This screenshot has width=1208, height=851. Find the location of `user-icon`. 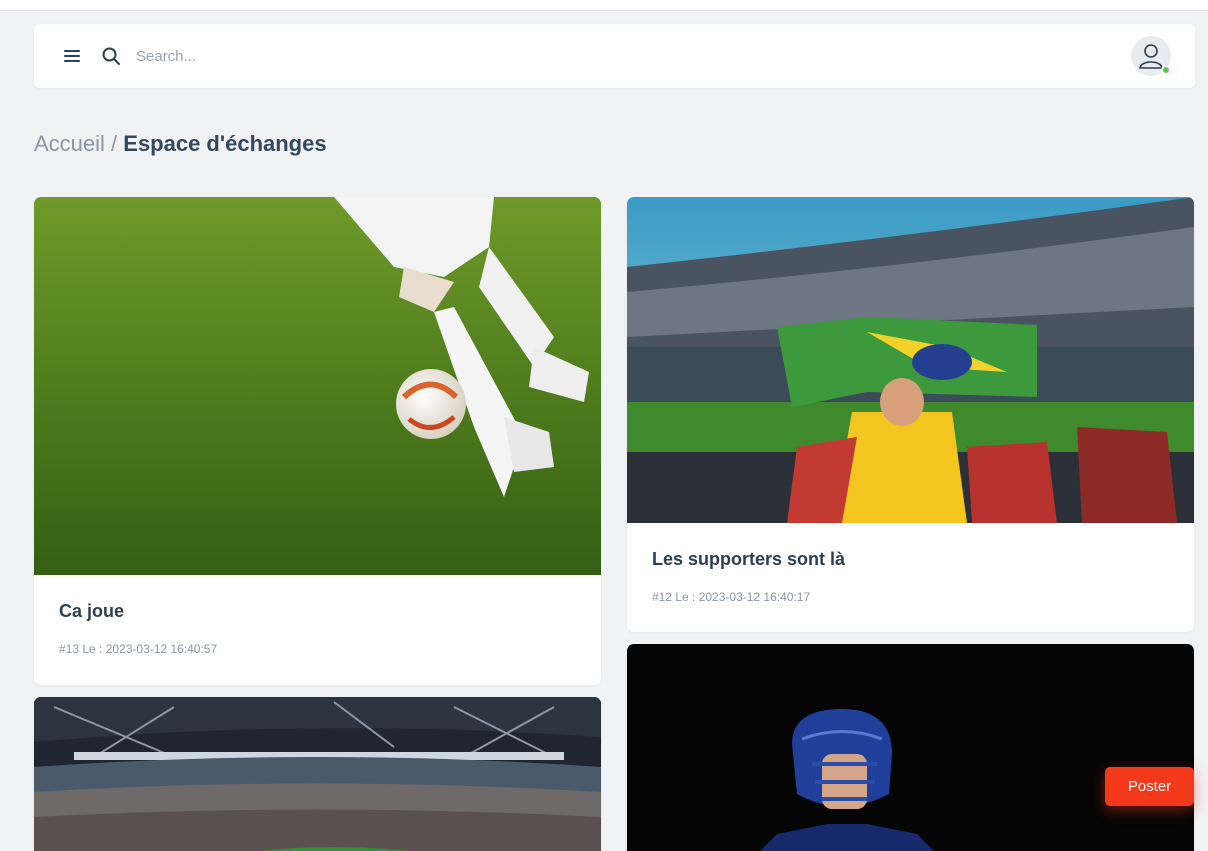

user-icon is located at coordinates (1151, 56).